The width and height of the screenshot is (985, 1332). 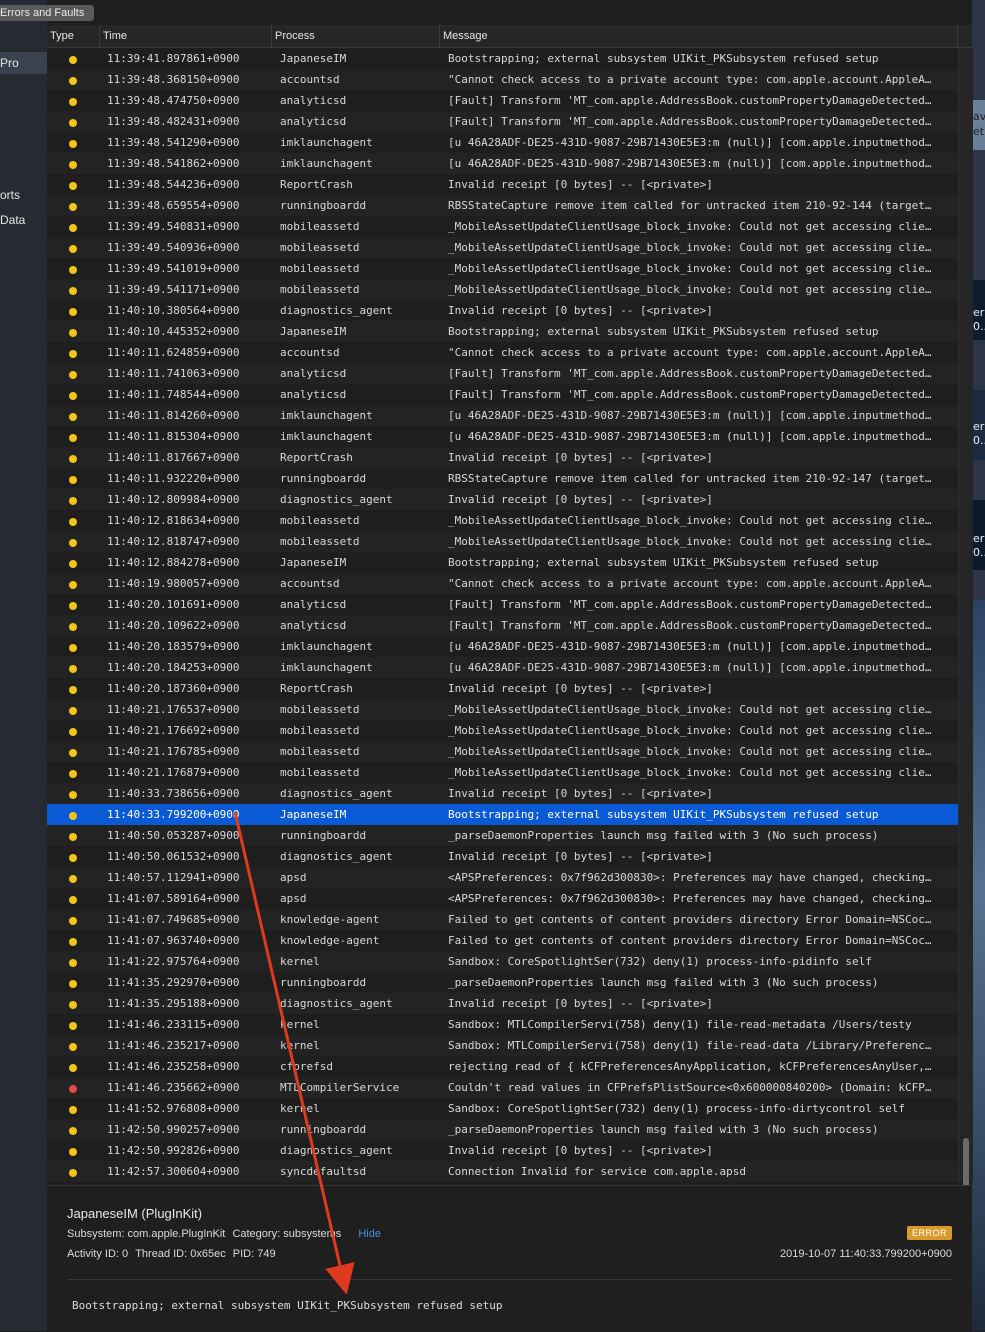 I want to click on row-process: knowledge-agent, so click(x=330, y=919).